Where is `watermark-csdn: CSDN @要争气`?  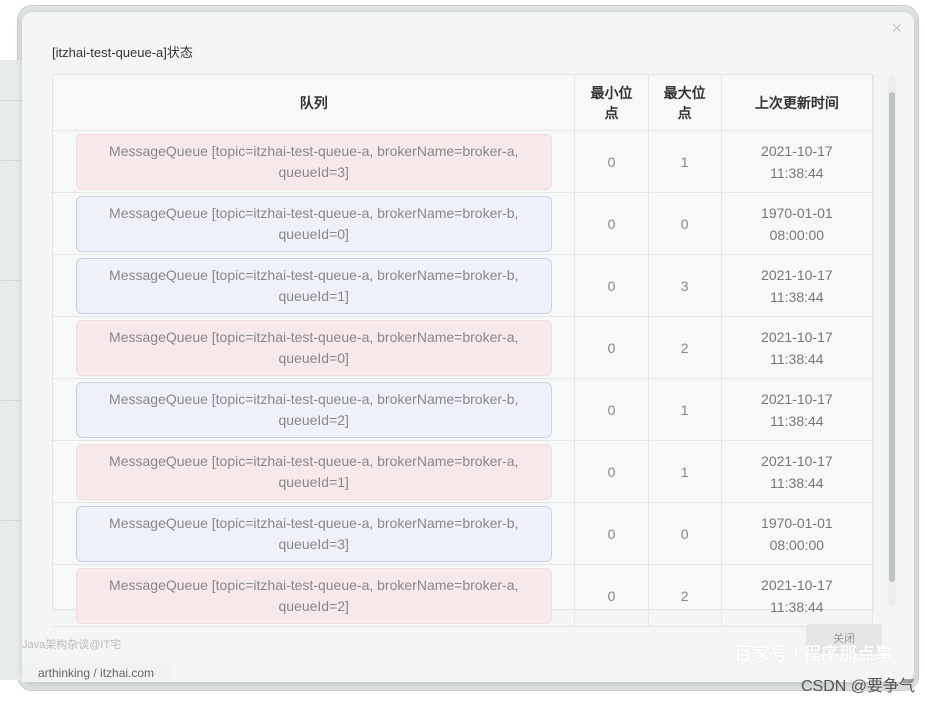 watermark-csdn: CSDN @要争气 is located at coordinates (857, 686).